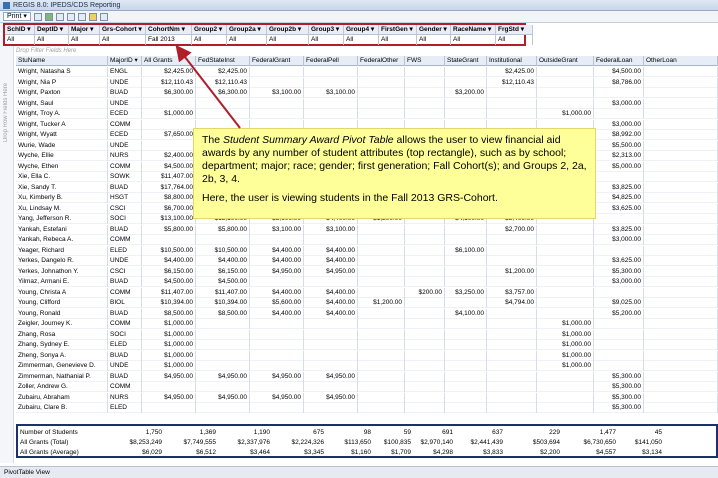  What do you see at coordinates (247, 30) in the screenshot?
I see `filter-field-6: Group2a ▾` at bounding box center [247, 30].